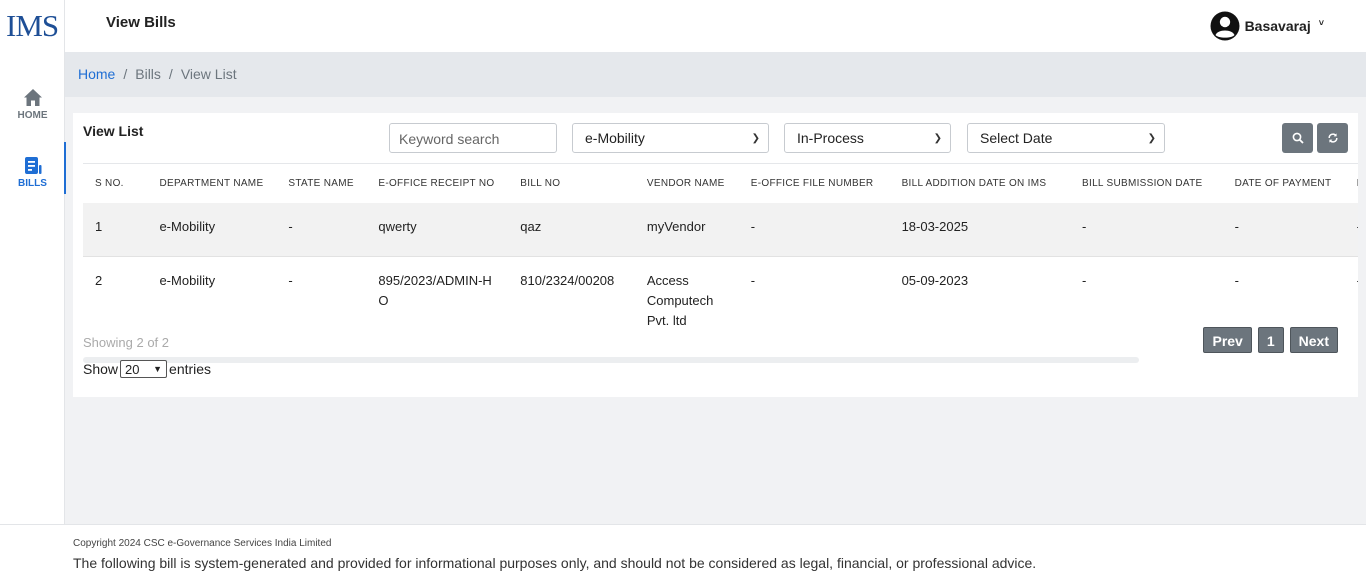 This screenshot has width=1366, height=581. Describe the element at coordinates (571, 183) in the screenshot. I see `col-header-bill-no: BILL NO` at that location.